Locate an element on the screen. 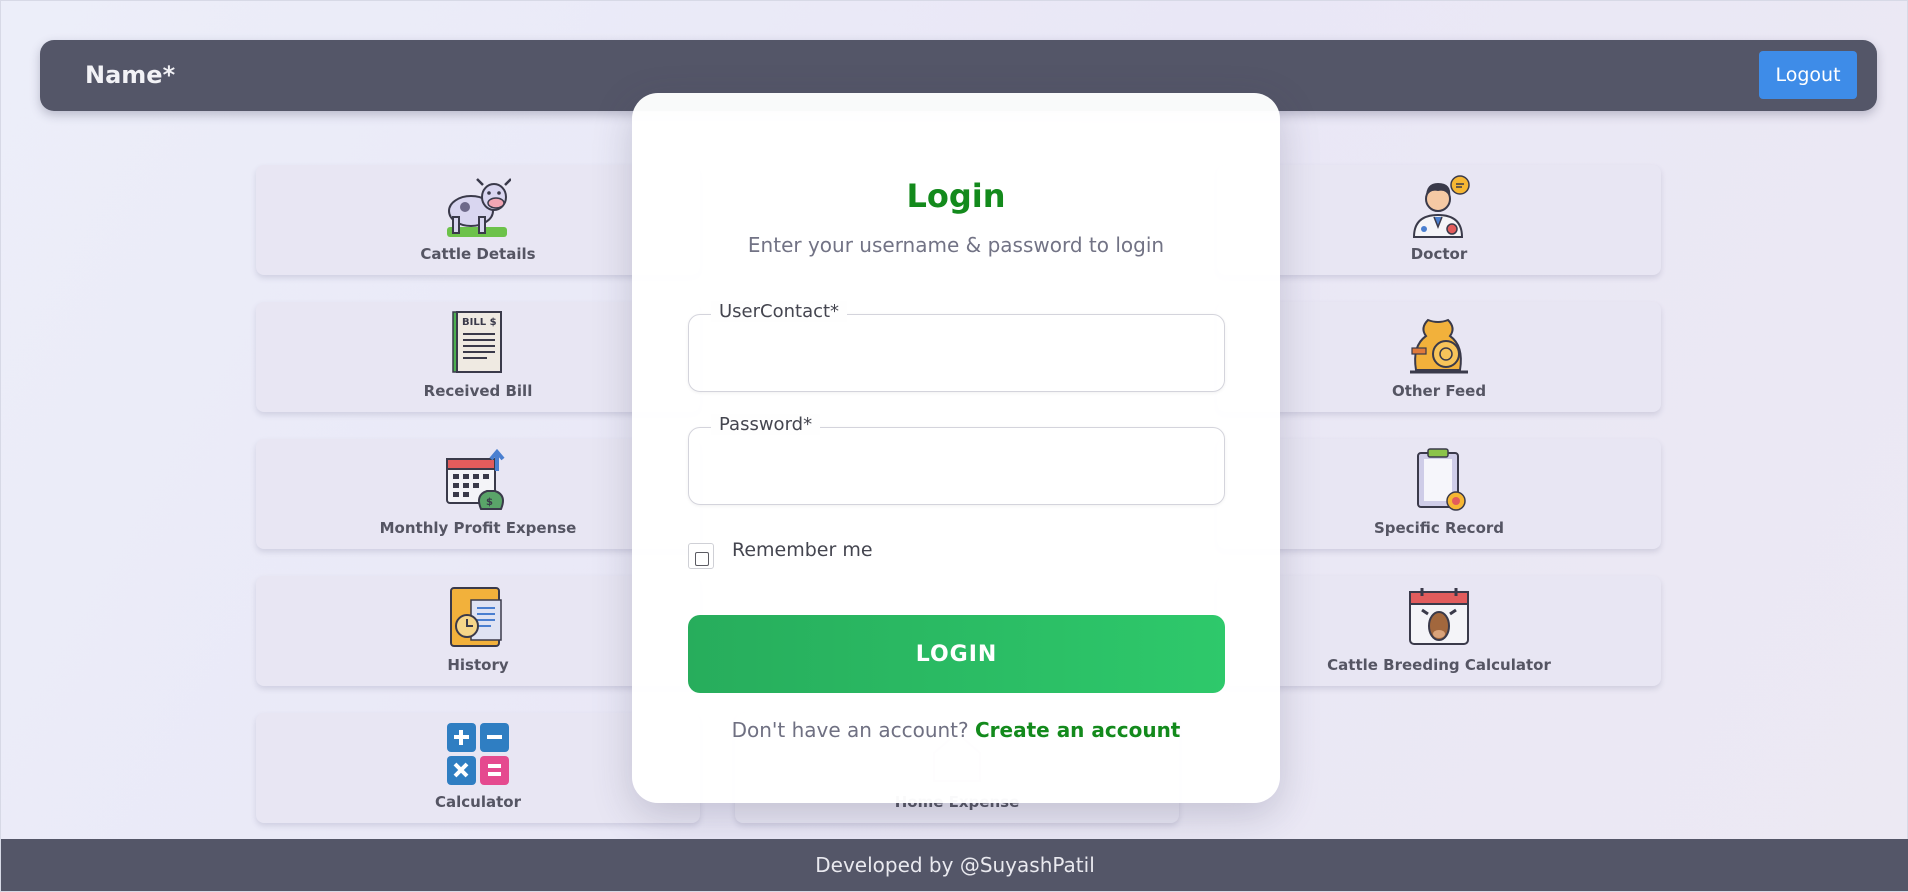 This screenshot has width=1908, height=892. create-account-link: Create an account is located at coordinates (1077, 730).